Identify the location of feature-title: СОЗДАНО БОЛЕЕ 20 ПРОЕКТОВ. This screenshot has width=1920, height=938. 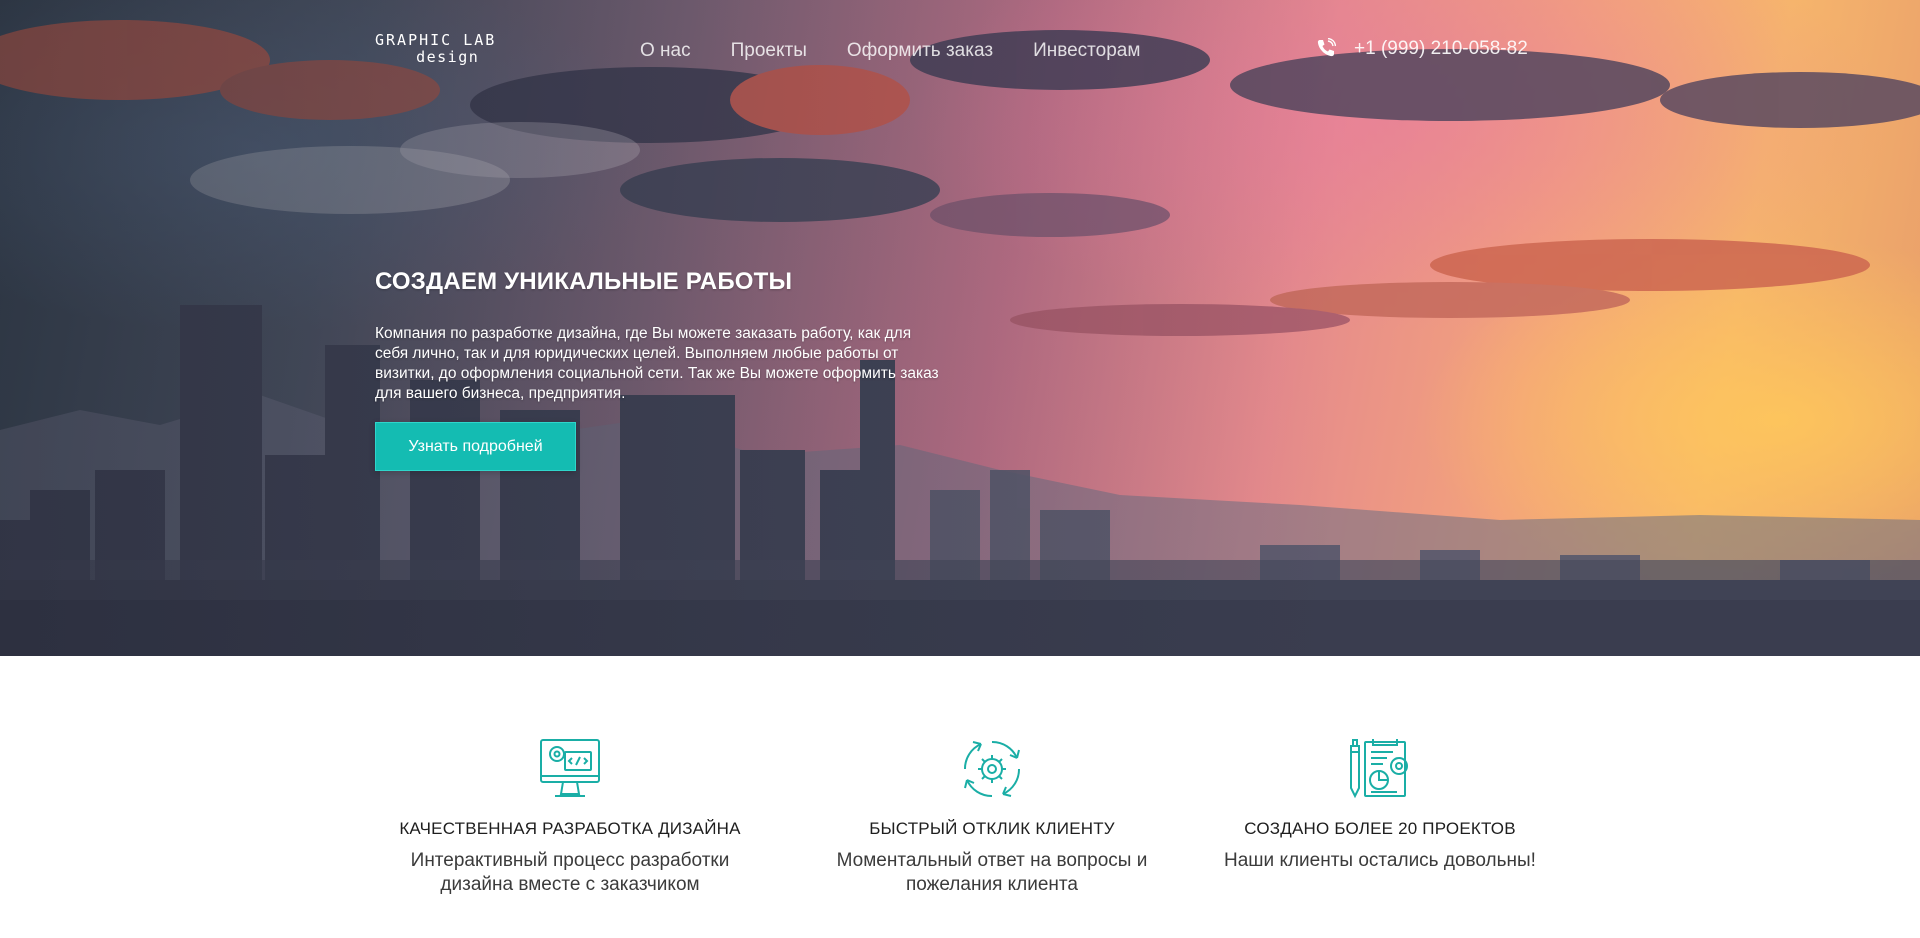
(1380, 828).